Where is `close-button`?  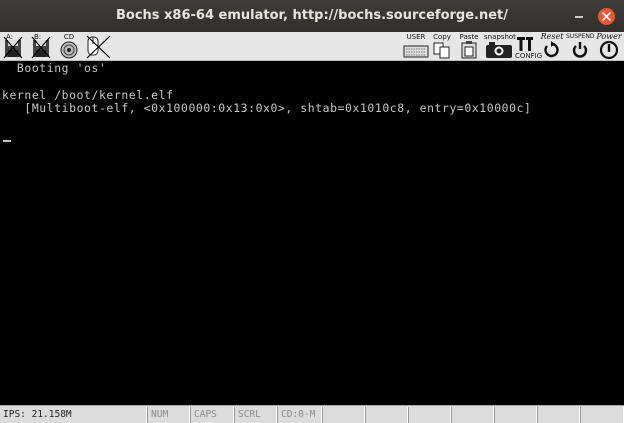 close-button is located at coordinates (606, 16).